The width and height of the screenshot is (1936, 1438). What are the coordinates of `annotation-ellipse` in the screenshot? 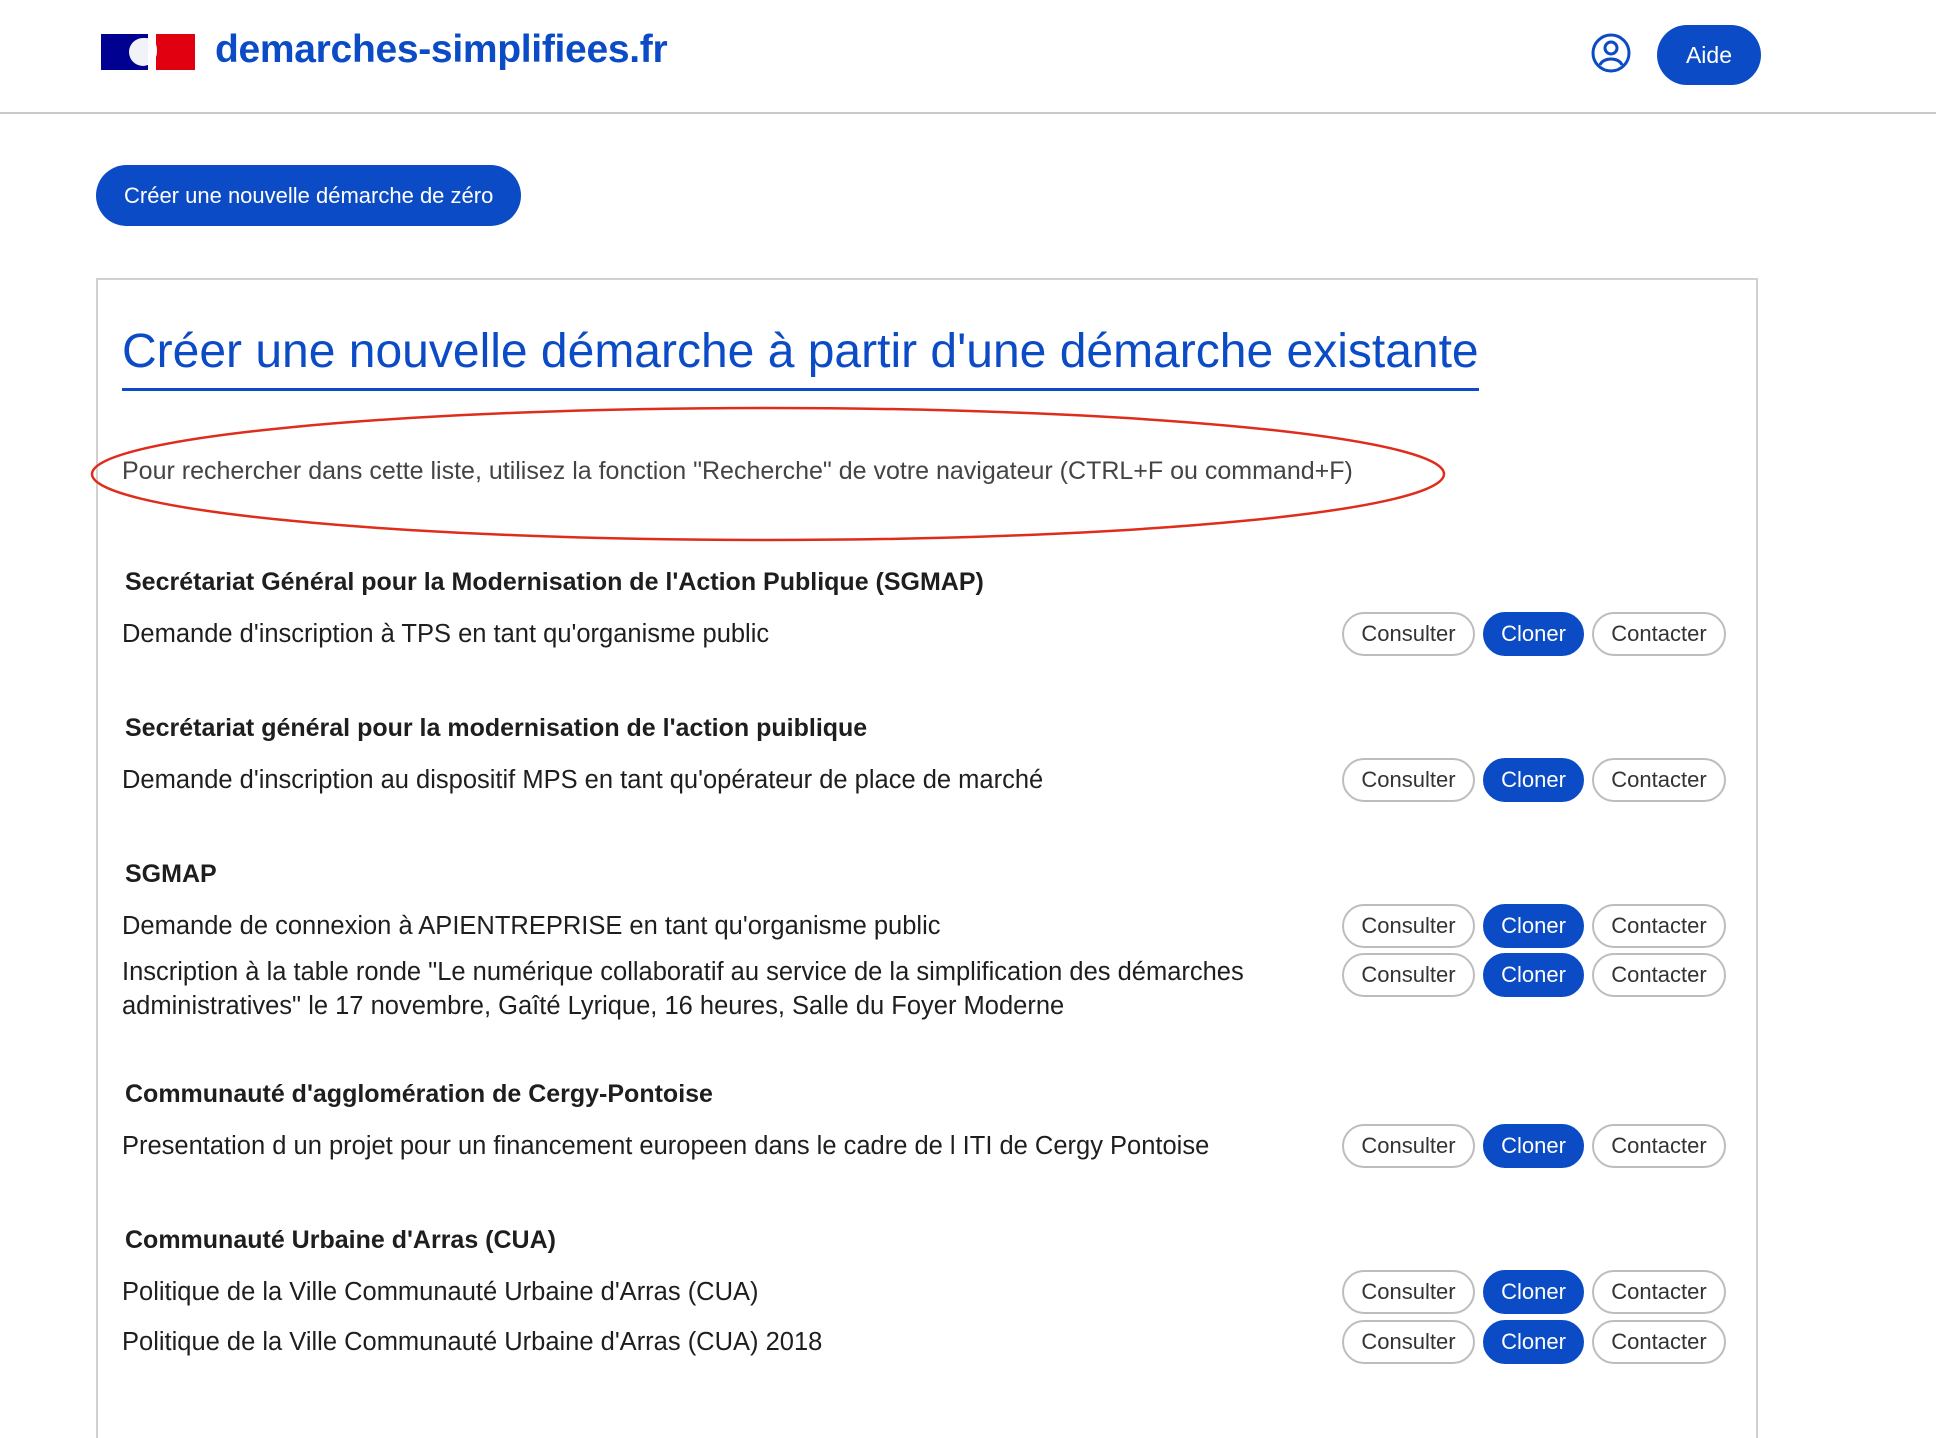 It's located at (768, 474).